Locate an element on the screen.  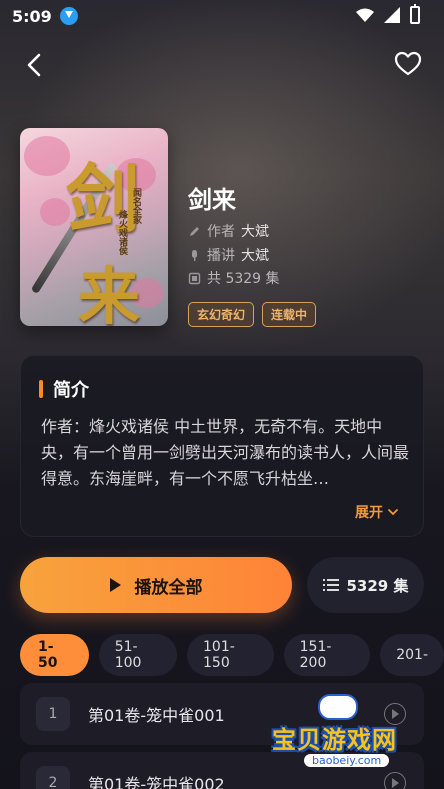
episode-count-label: 5329 集 is located at coordinates (377, 585).